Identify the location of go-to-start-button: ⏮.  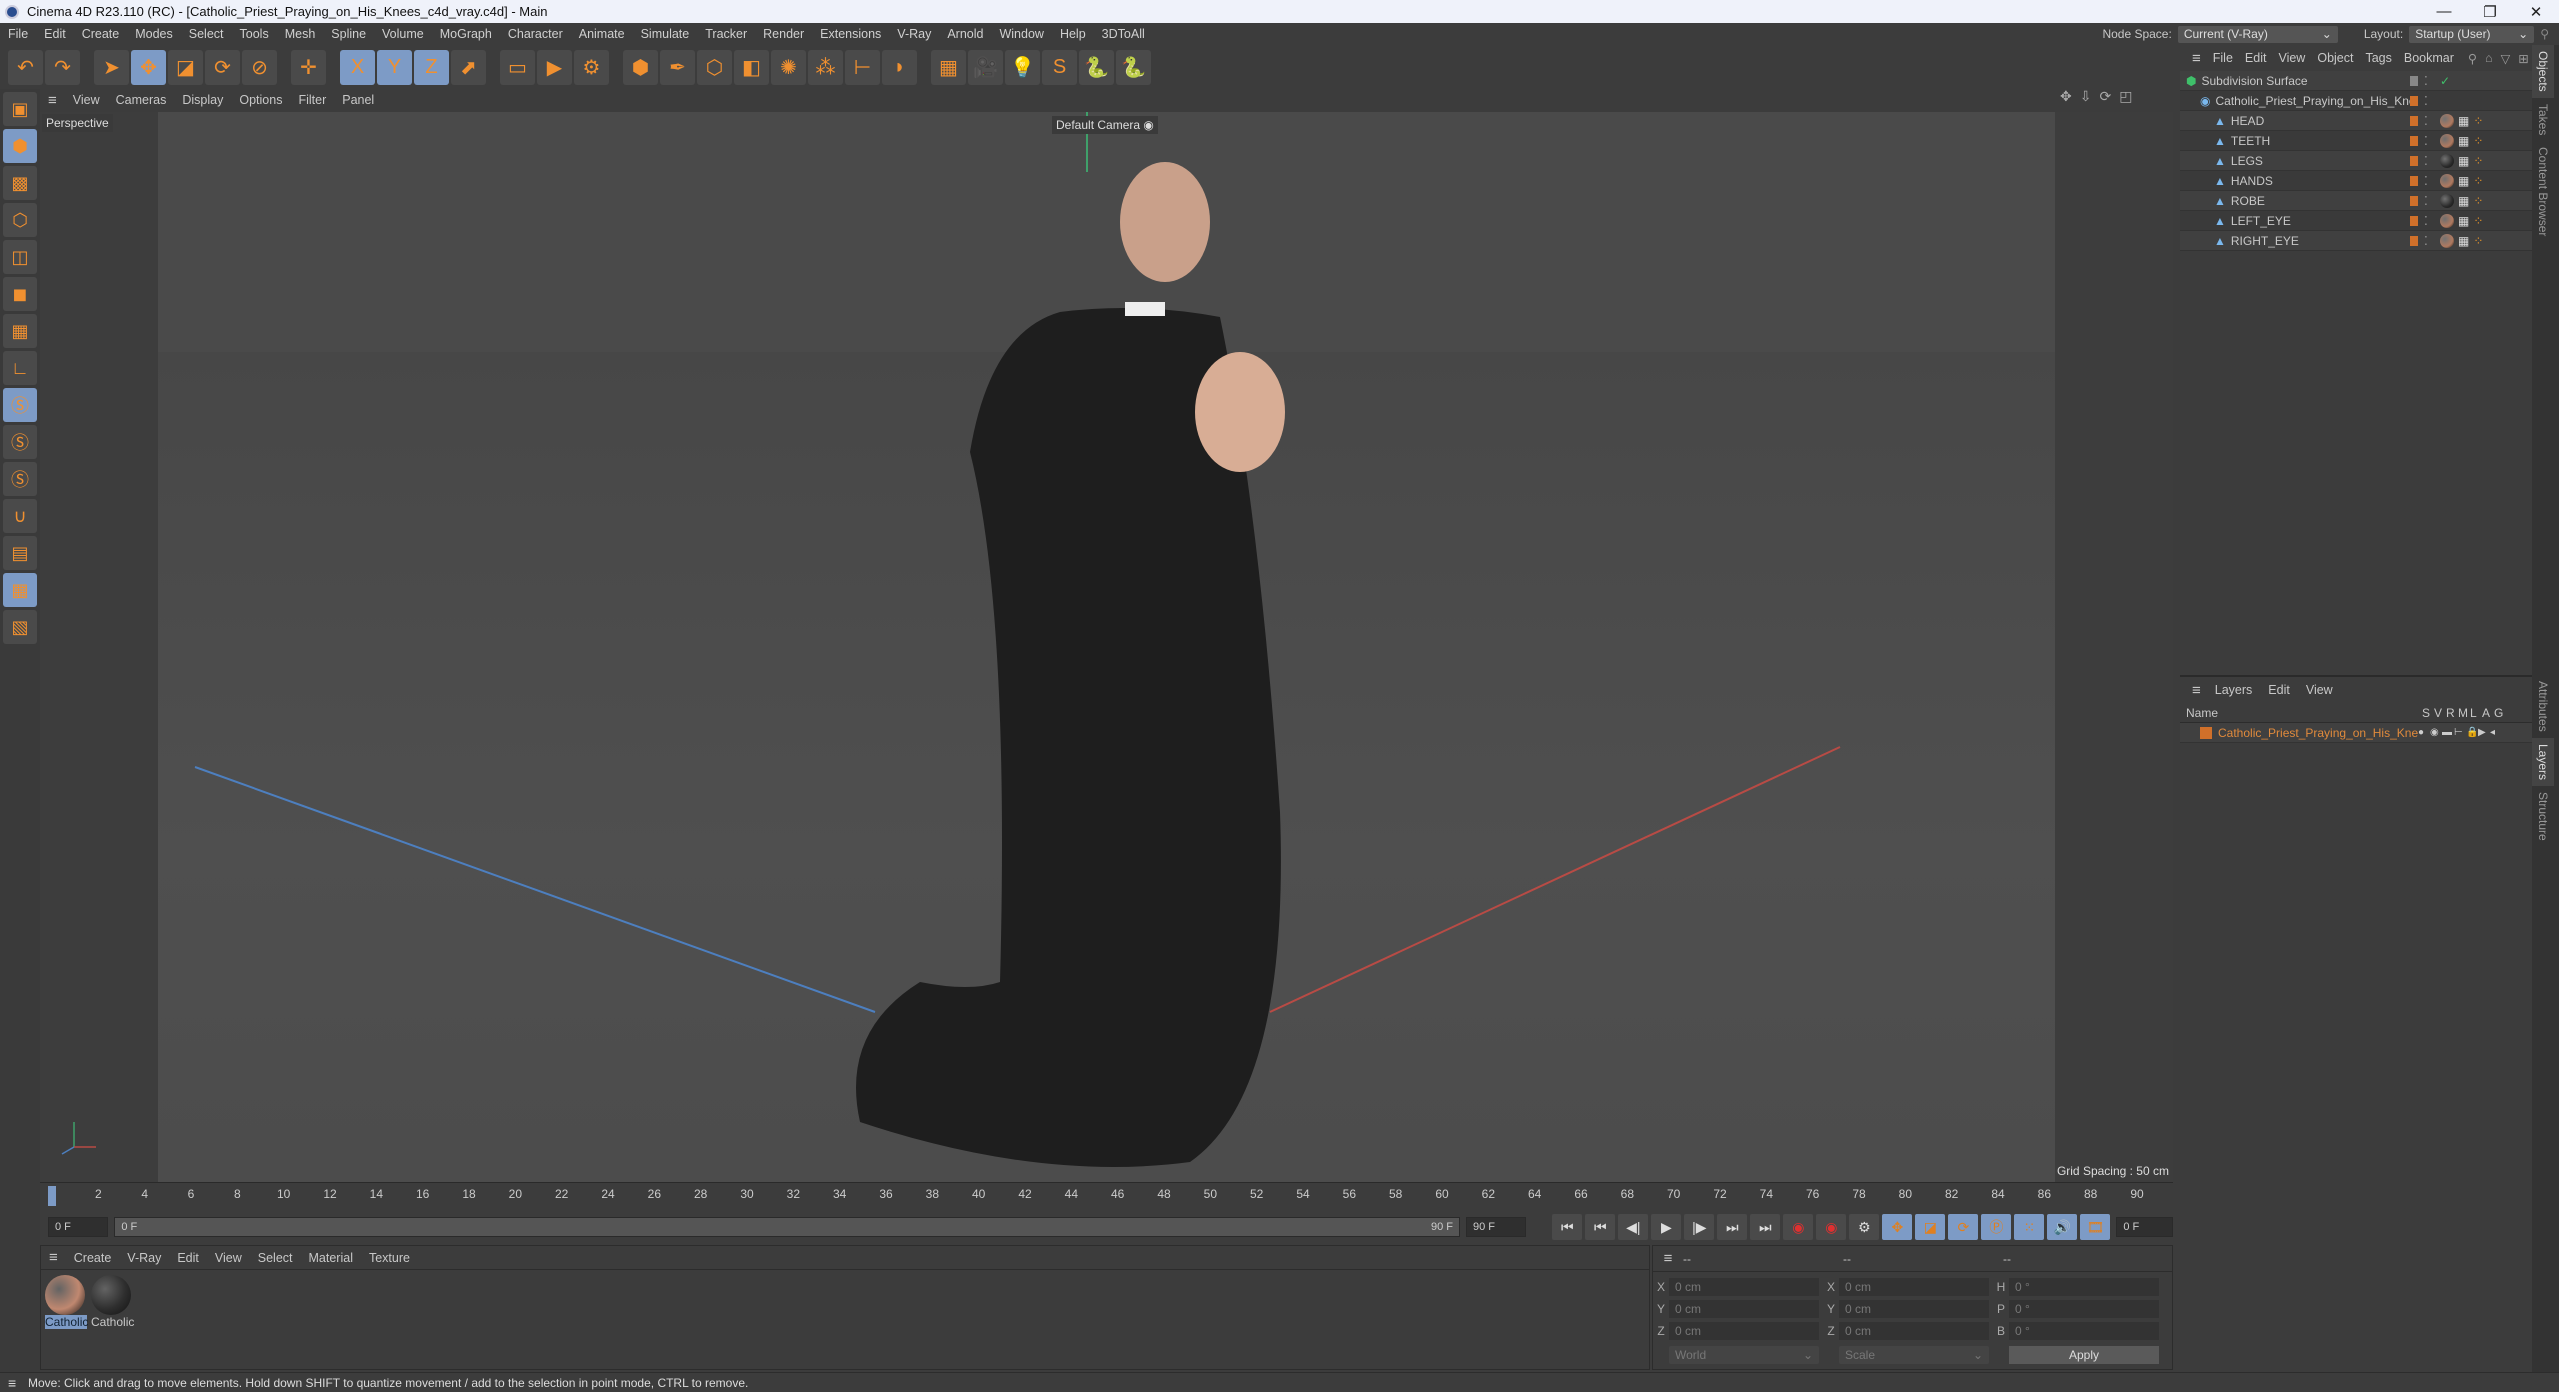
(1567, 1227).